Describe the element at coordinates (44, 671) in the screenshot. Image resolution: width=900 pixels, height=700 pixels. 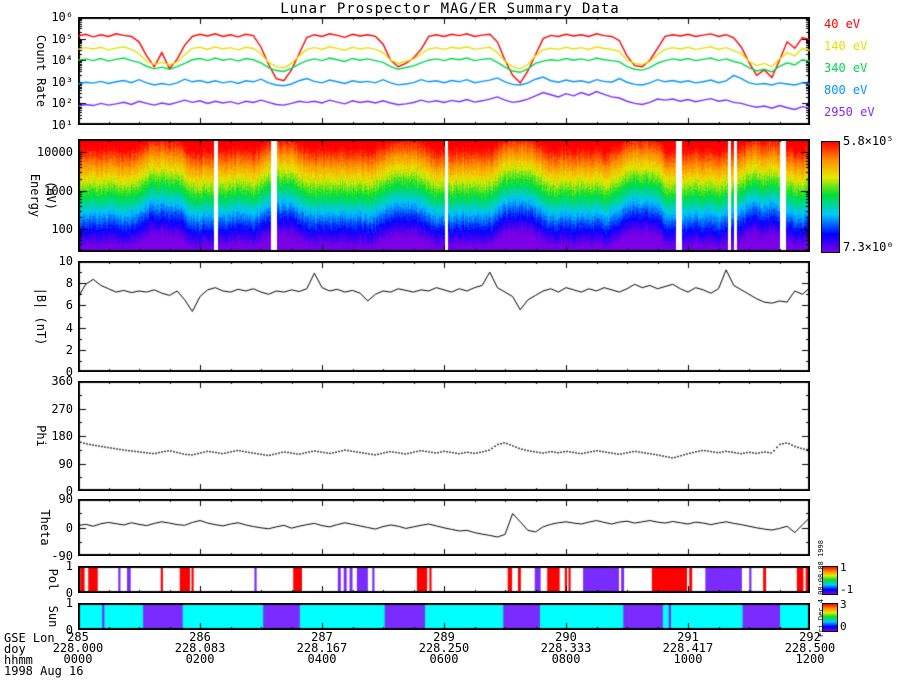
I see `date-label: 1998 Aug 16` at that location.